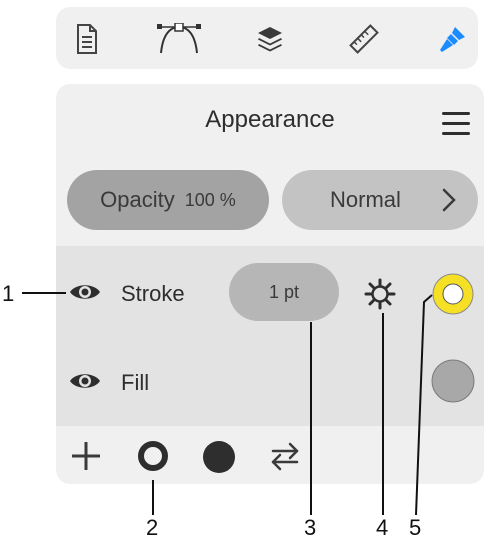 Image resolution: width=484 pixels, height=541 pixels. What do you see at coordinates (152, 527) in the screenshot?
I see `callout-2: 2` at bounding box center [152, 527].